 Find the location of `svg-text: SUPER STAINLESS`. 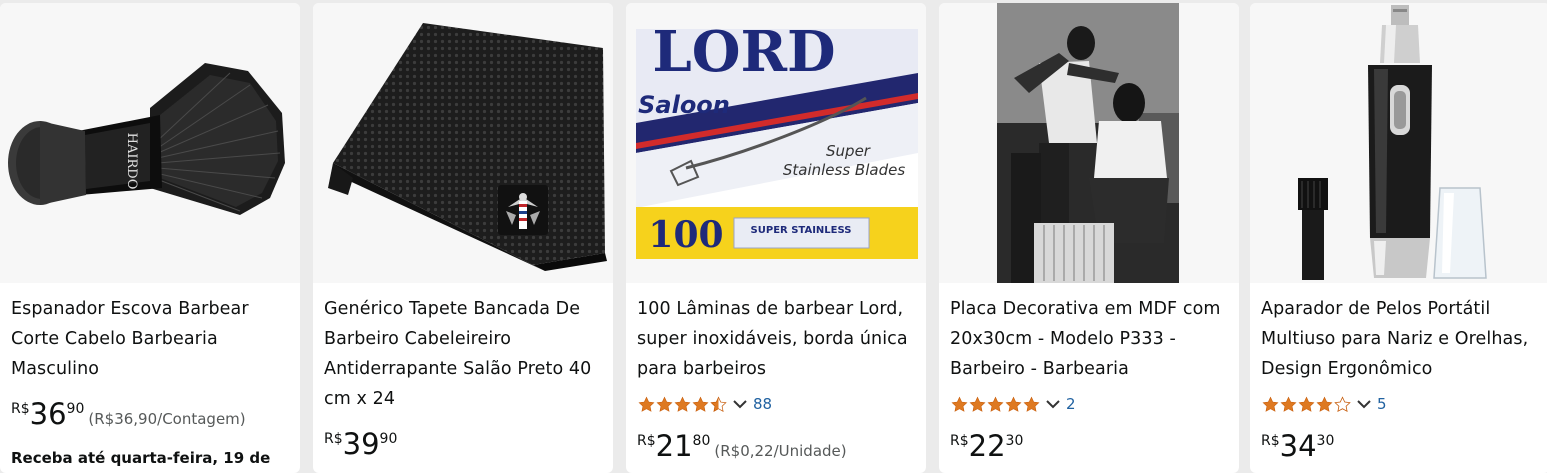

svg-text: SUPER STAINLESS is located at coordinates (801, 230).